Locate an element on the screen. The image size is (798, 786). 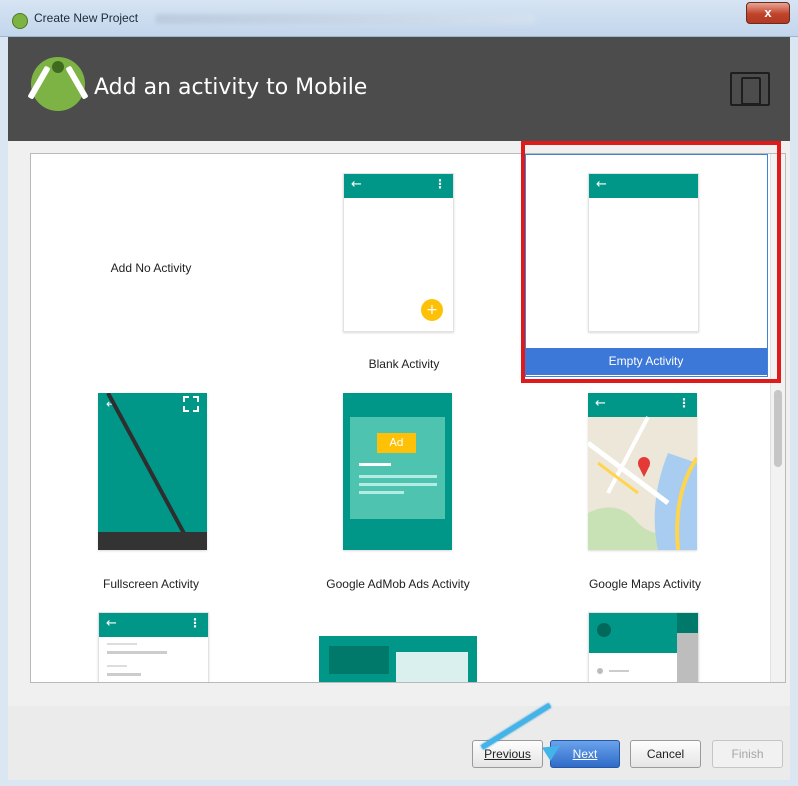
tile-blank-activity: ← ⋮ + Blank Activity is located at coordinates (404, 269).